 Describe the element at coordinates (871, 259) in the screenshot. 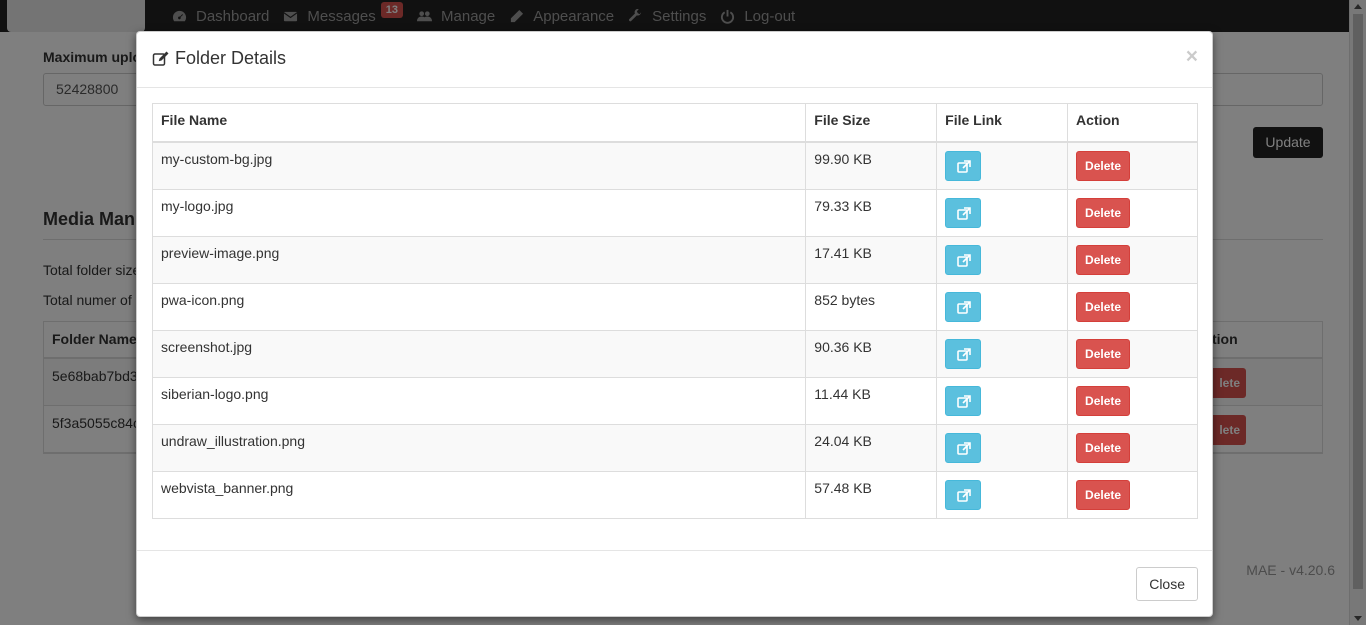

I see `file-size: 17.41 KB` at that location.